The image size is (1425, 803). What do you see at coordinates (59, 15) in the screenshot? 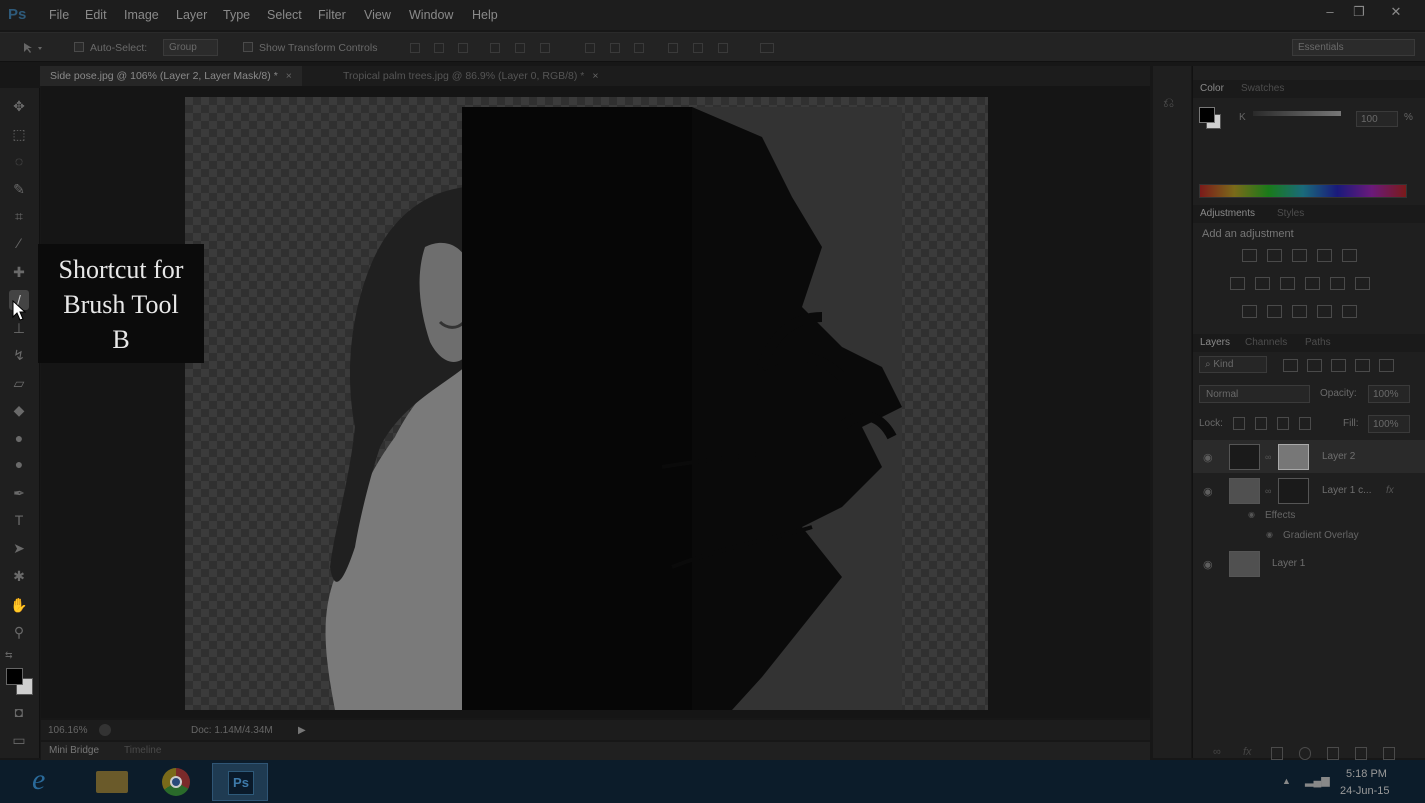
I see `menu-file: File` at bounding box center [59, 15].